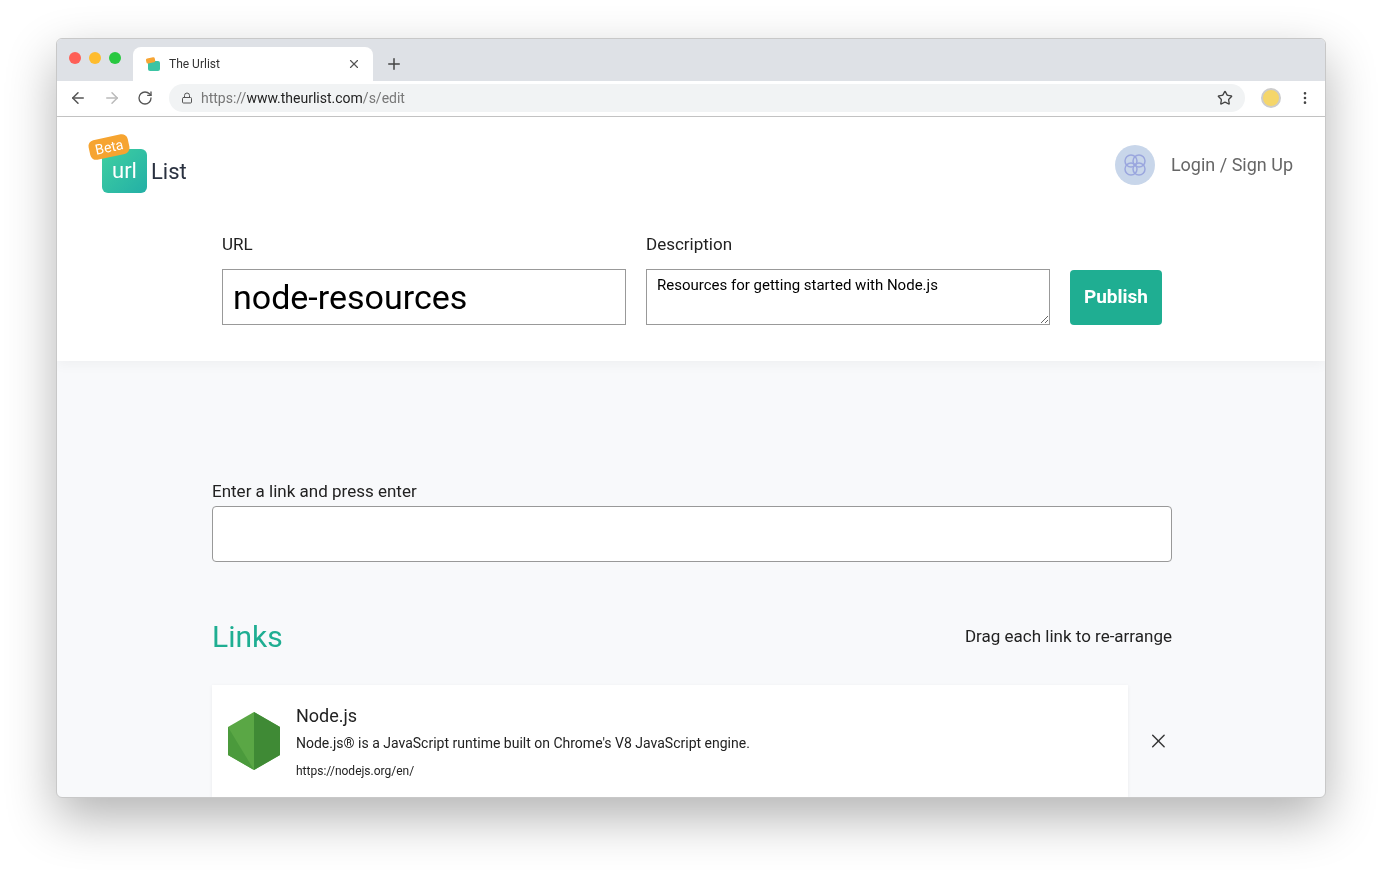 The width and height of the screenshot is (1382, 872). Describe the element at coordinates (315, 491) in the screenshot. I see `link-entry-label: Enter a link and press enter` at that location.